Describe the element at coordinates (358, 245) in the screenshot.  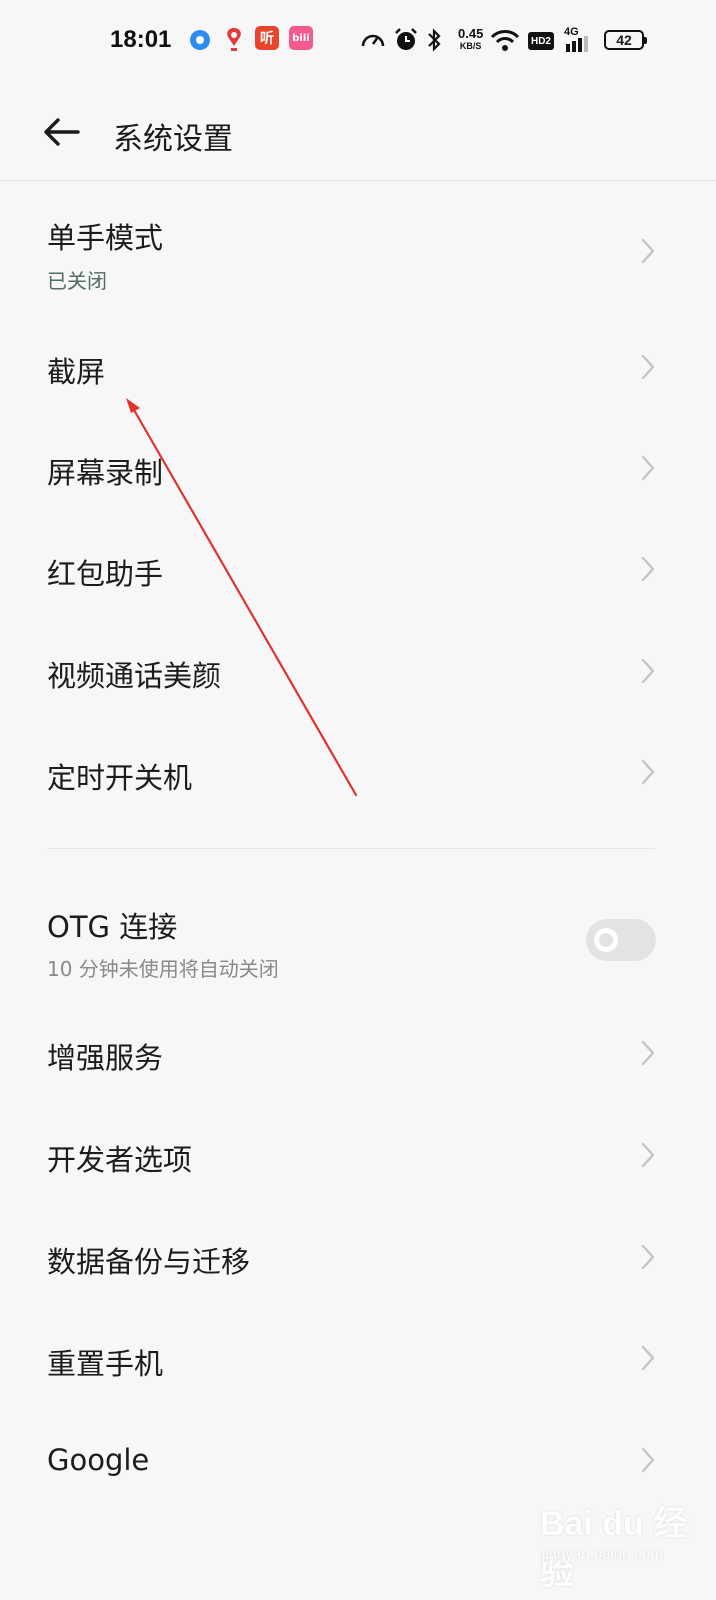
I see `setting-one-hand-mode: 单手模式 已关闭` at that location.